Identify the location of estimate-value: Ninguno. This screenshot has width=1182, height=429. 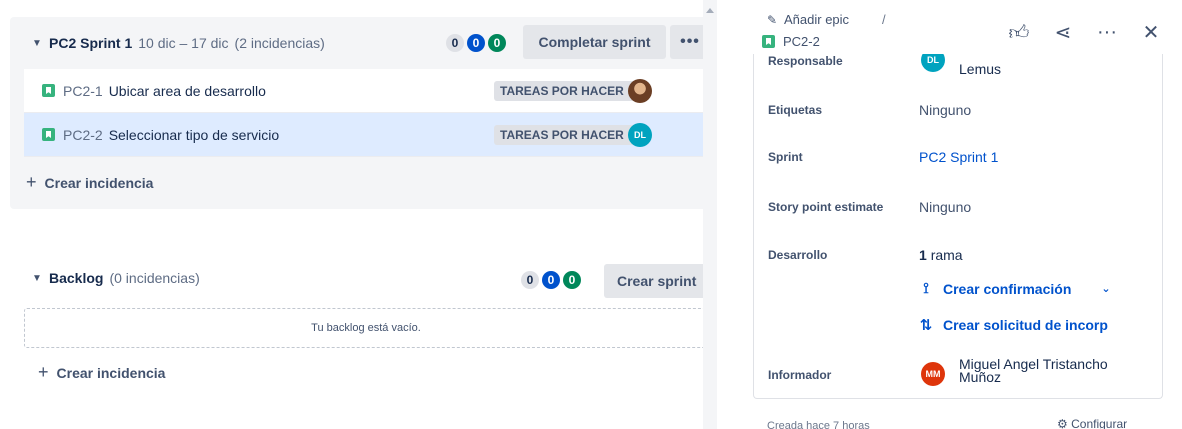
(945, 207).